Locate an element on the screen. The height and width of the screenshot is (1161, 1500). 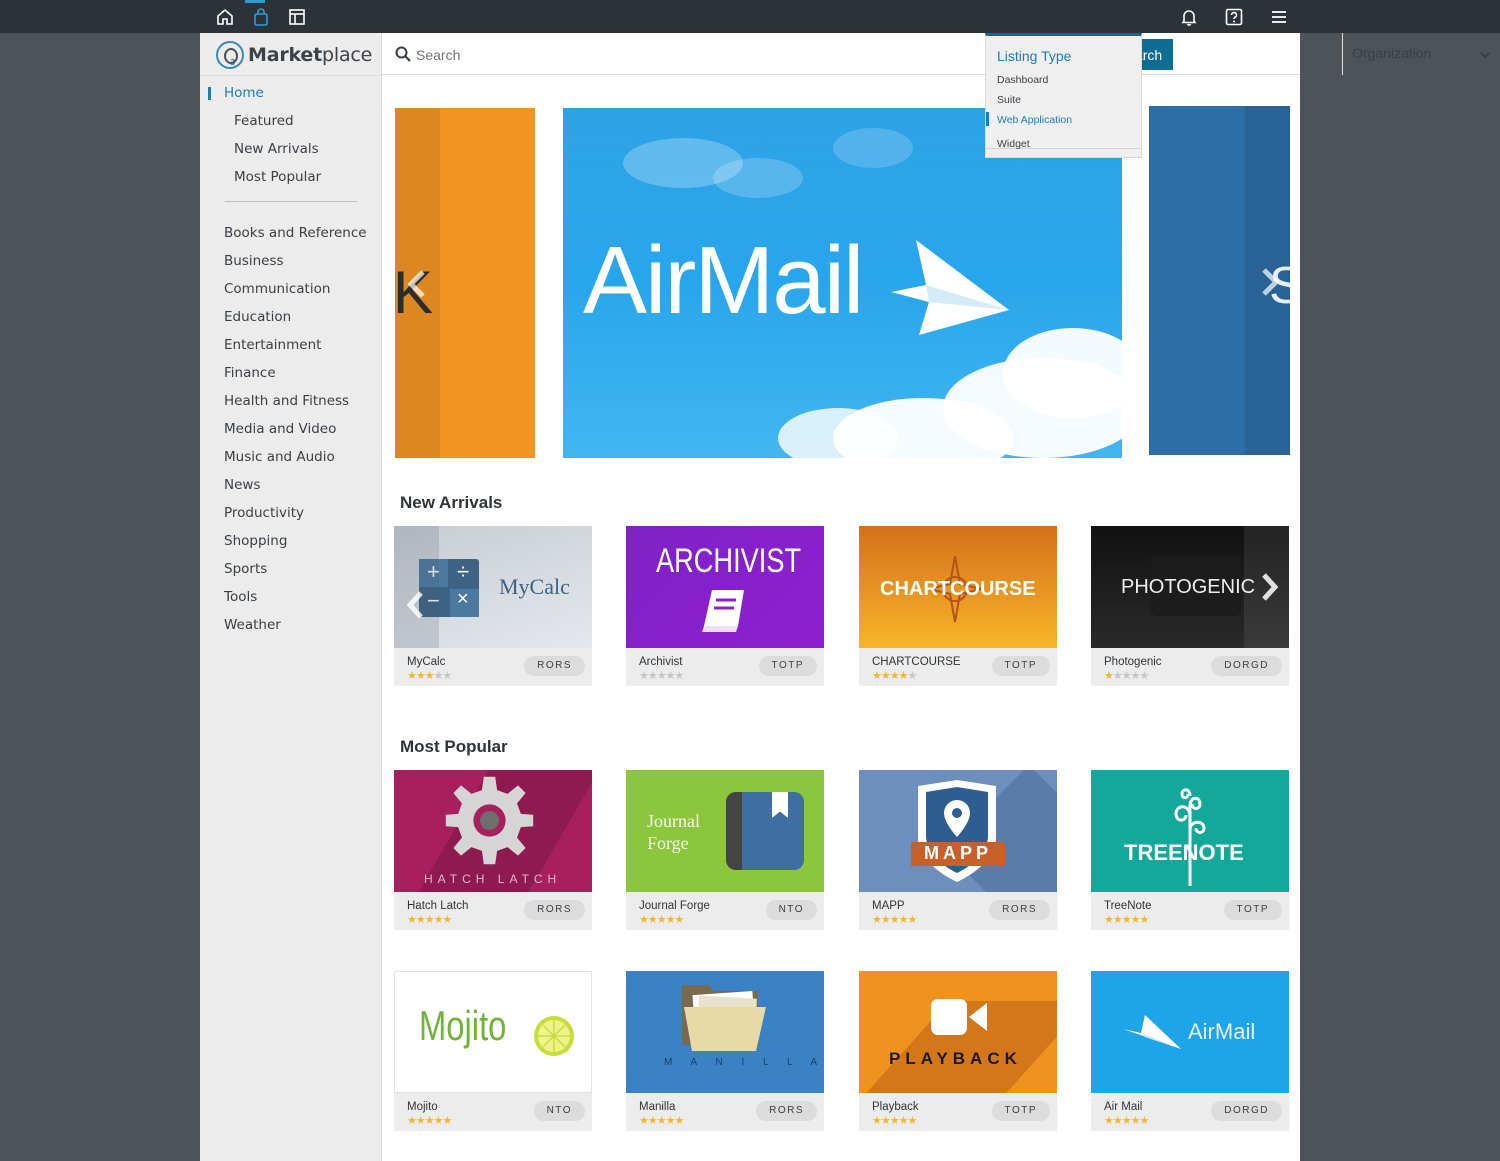
shopping-bag-icon is located at coordinates (261, 16).